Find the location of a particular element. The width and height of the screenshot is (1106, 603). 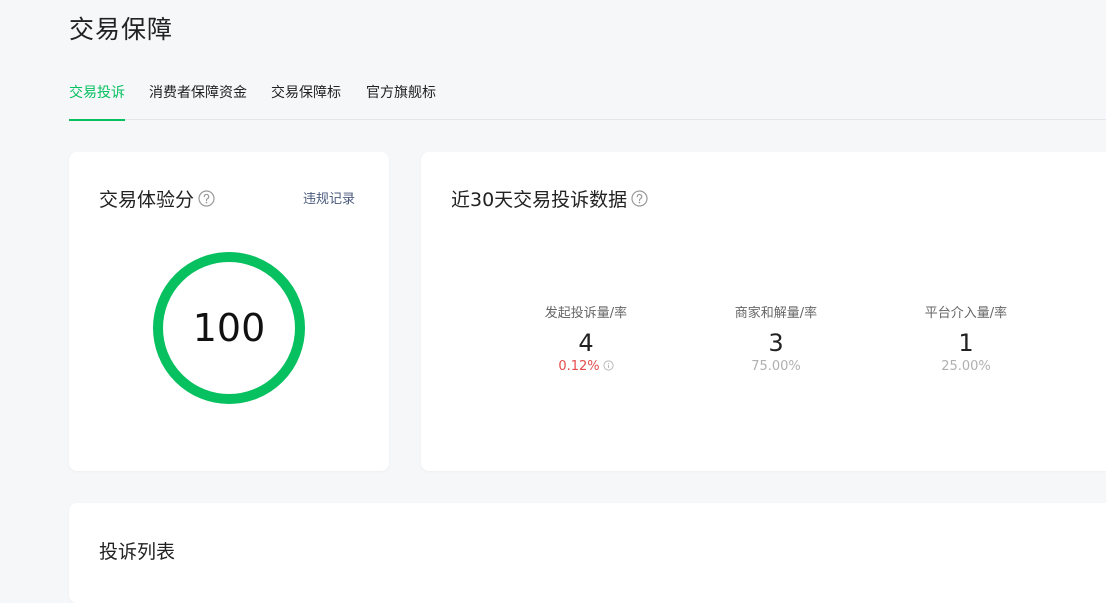

stat-value: 4 is located at coordinates (586, 343).